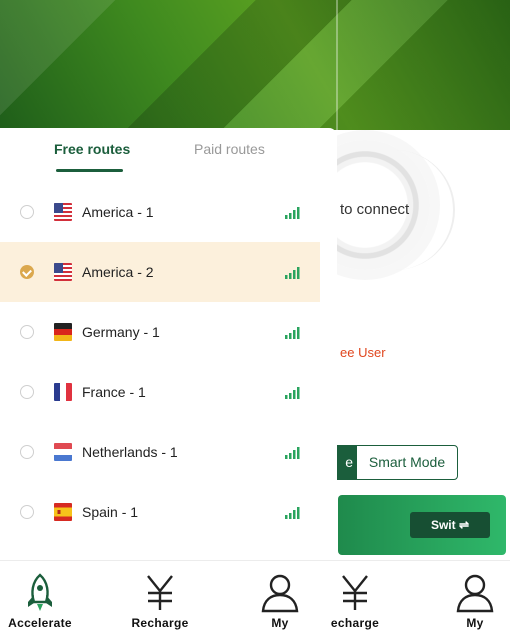 Image resolution: width=510 pixels, height=640 pixels. Describe the element at coordinates (63, 512) in the screenshot. I see `spain-flag-icon` at that location.